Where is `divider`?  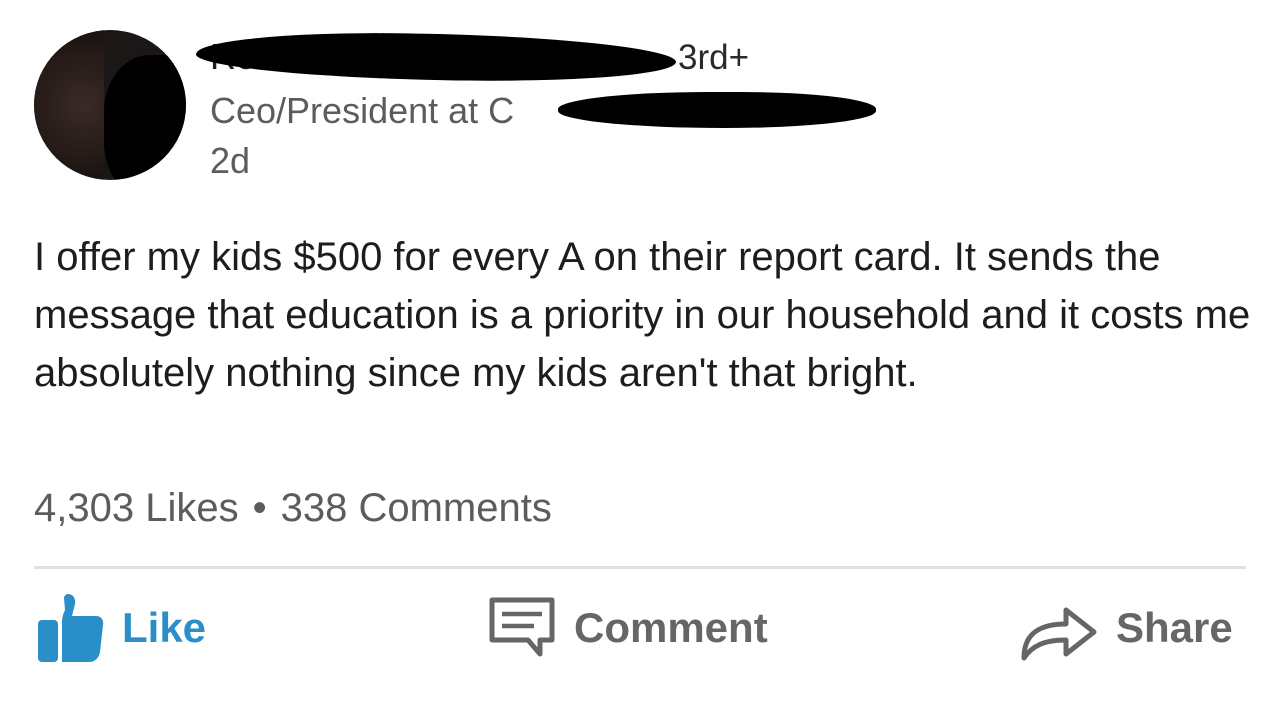
divider is located at coordinates (640, 567).